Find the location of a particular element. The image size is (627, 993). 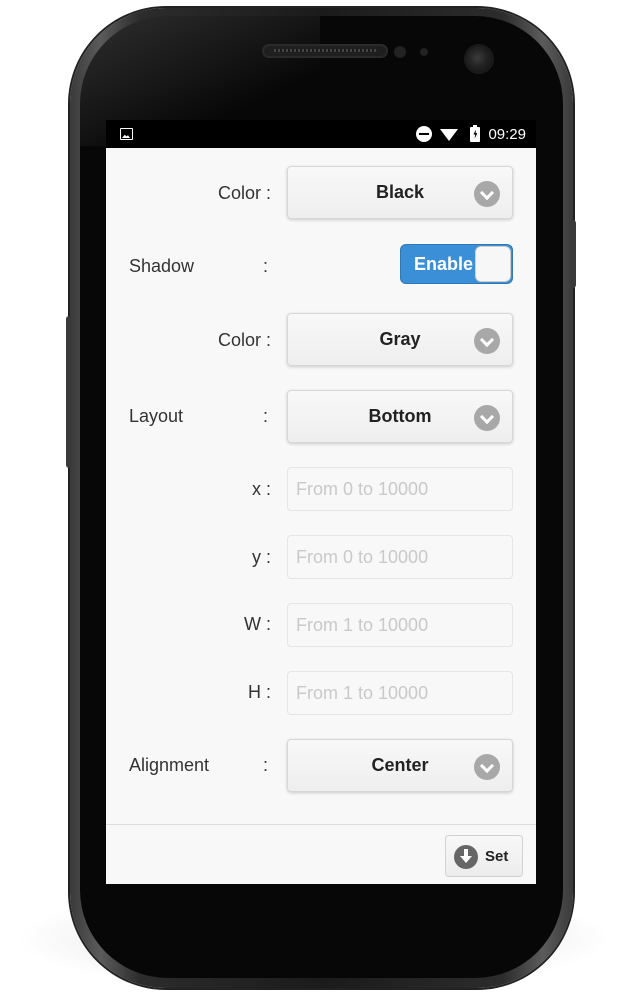

w-label: W : is located at coordinates (257, 624).